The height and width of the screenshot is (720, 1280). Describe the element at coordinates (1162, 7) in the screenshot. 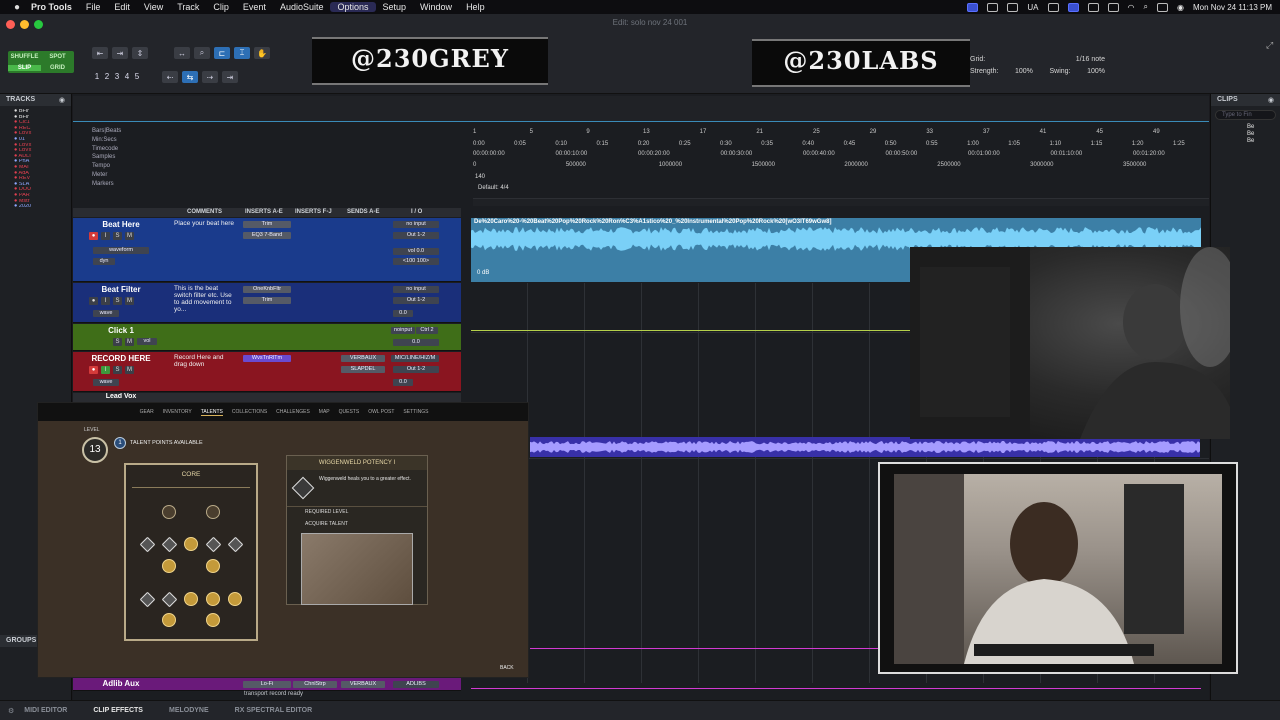

I see `control-center-icon` at that location.